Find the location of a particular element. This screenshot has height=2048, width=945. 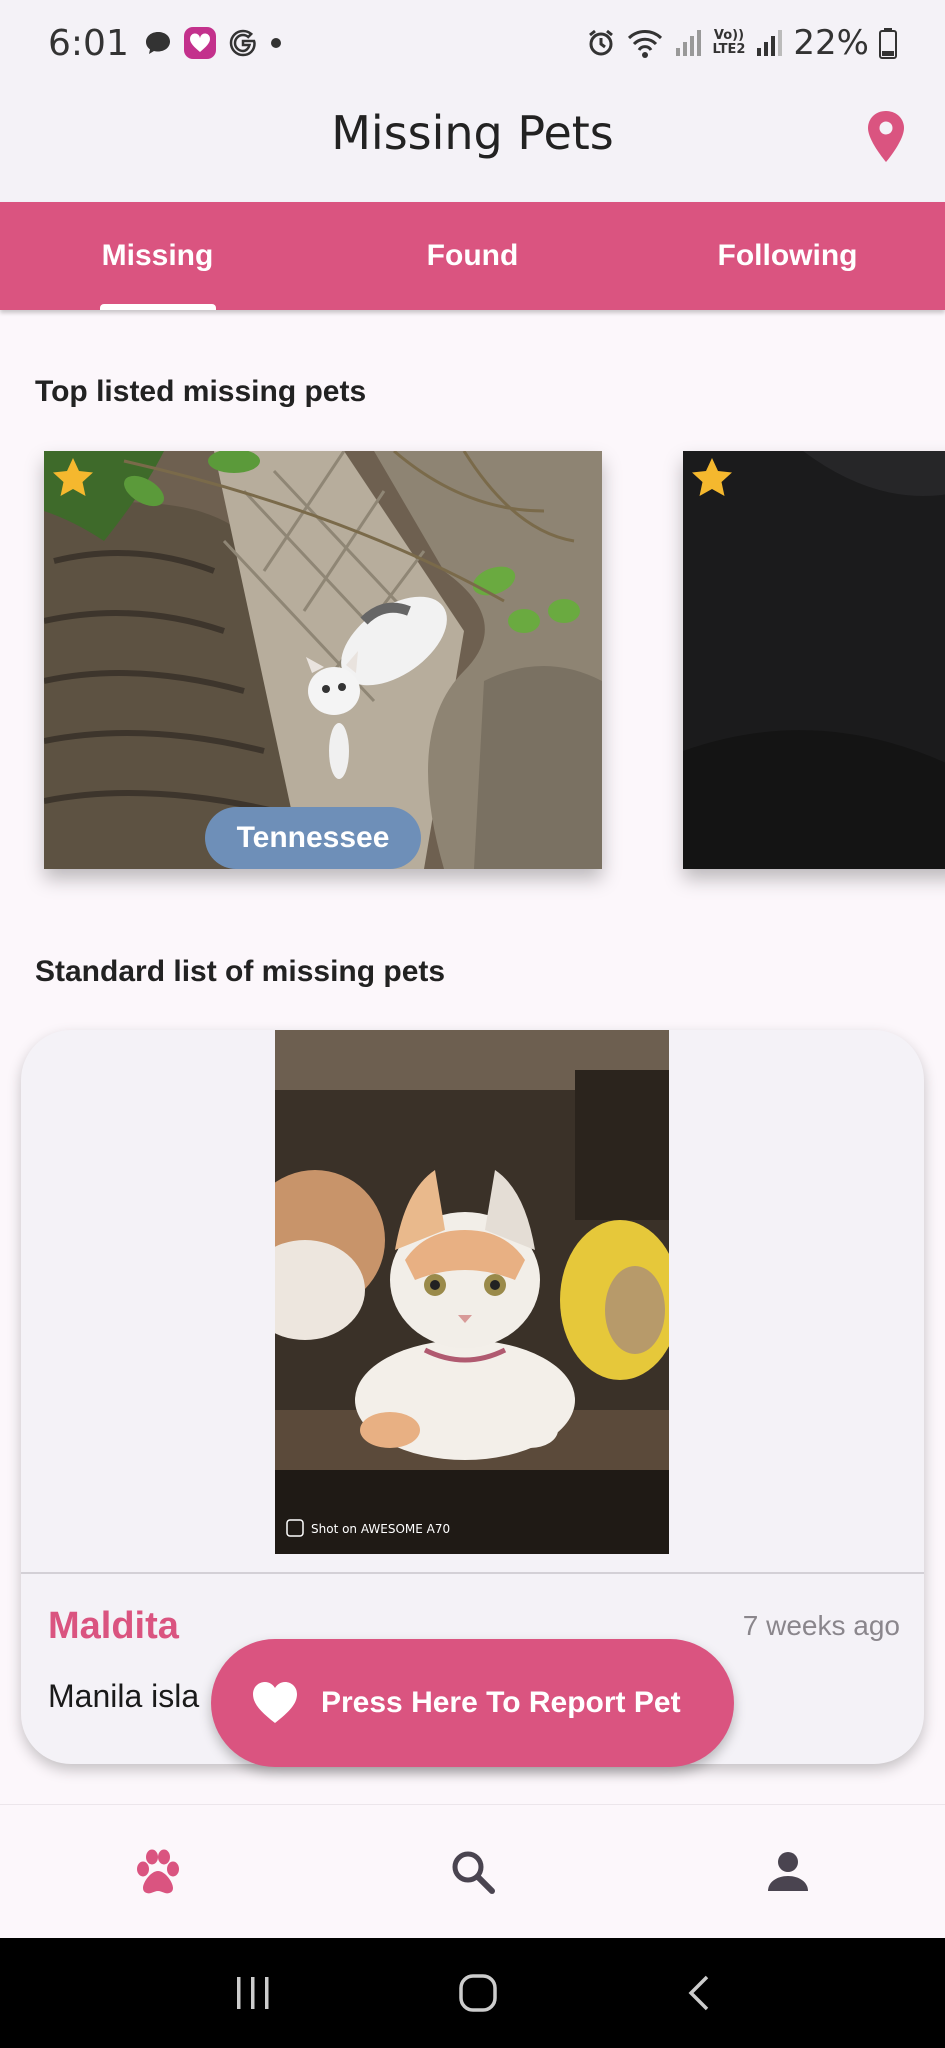

pet-name: Maldita is located at coordinates (113, 1626).